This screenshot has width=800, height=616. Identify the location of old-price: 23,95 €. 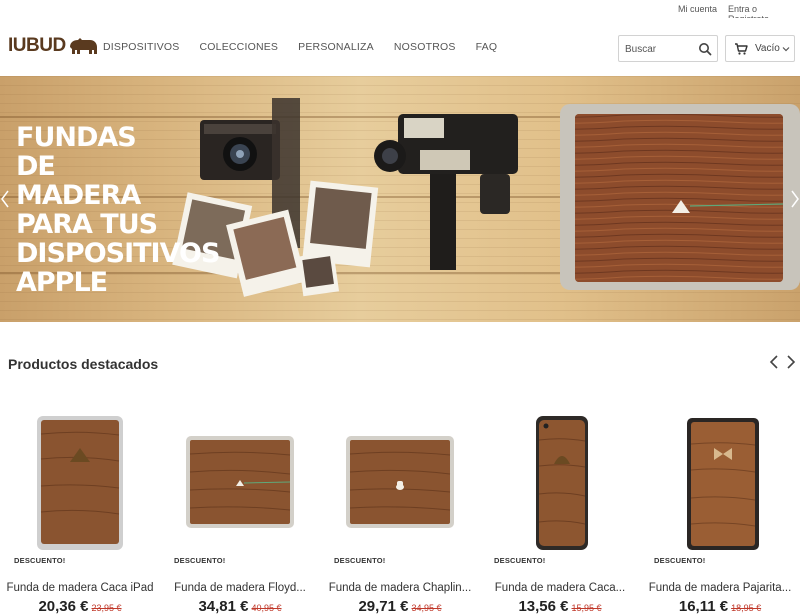
(106, 608).